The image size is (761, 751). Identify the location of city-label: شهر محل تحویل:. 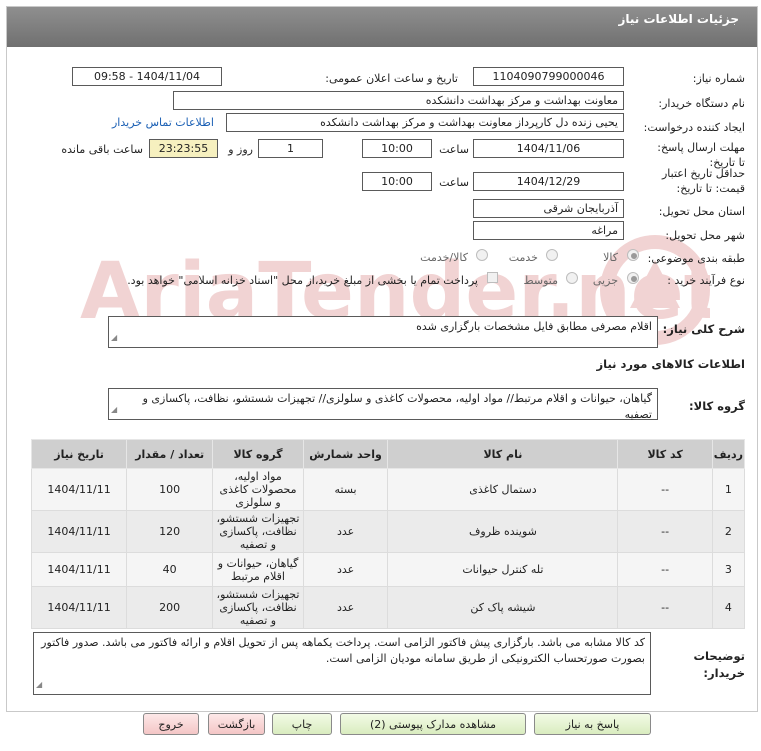
(705, 235).